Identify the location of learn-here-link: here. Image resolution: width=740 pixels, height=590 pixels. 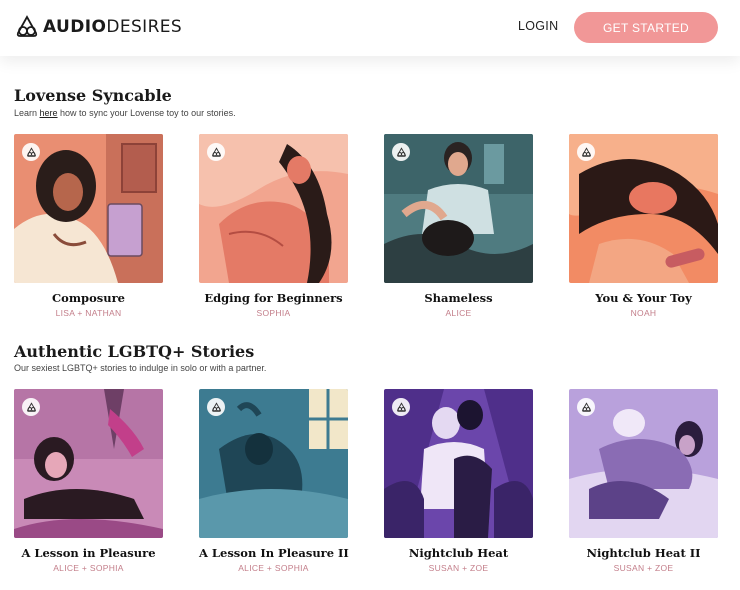
(49, 113).